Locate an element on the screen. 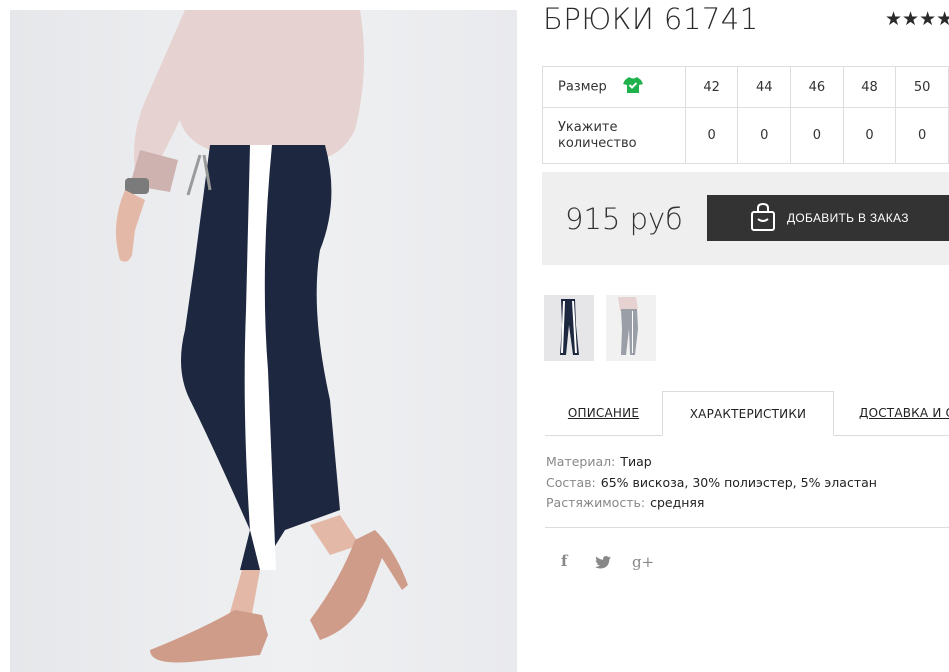 The height and width of the screenshot is (672, 949). tab-delivery: ДОСТАВКА И ОПЛАТА is located at coordinates (904, 413).